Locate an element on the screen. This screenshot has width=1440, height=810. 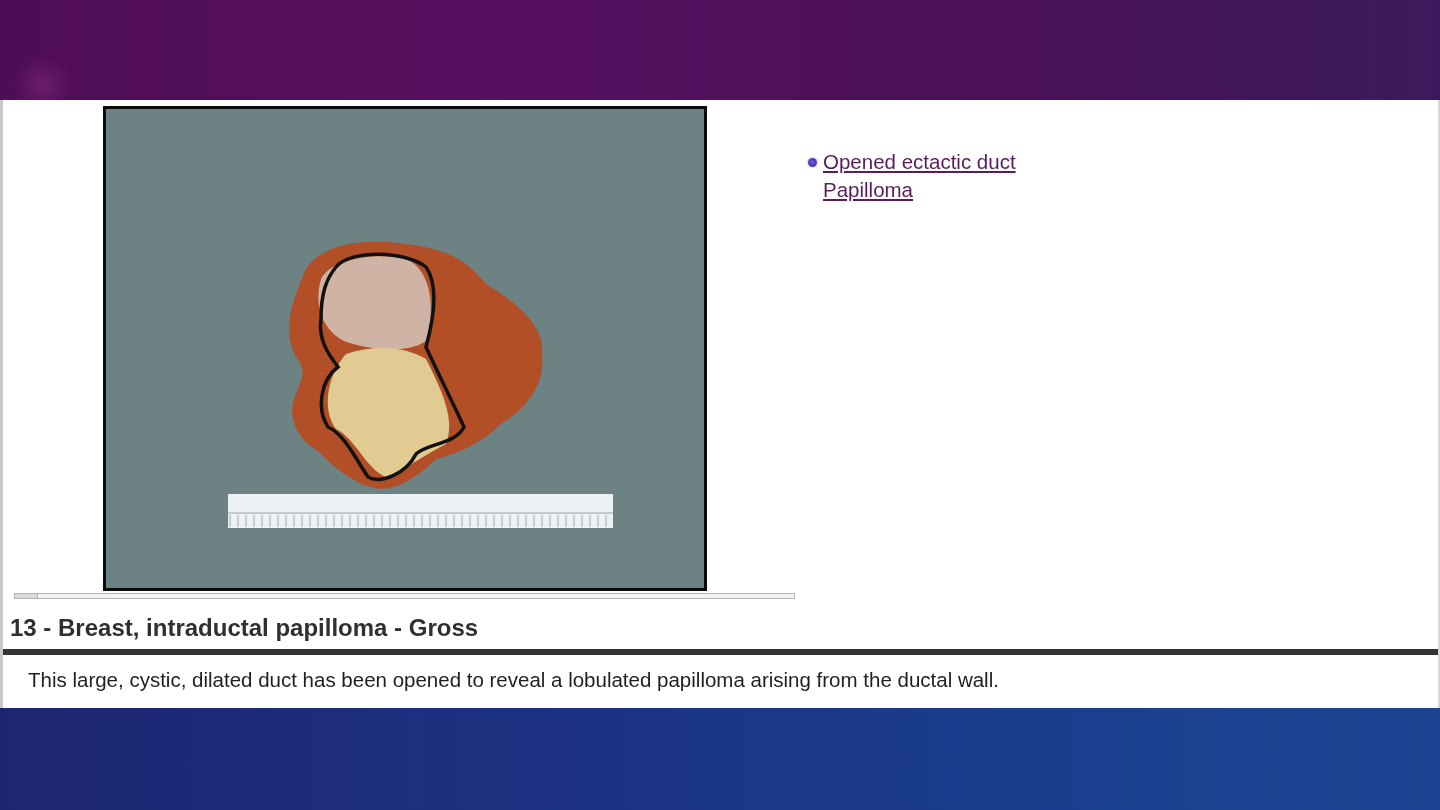
caption-description: This large, cystic, dilated duct has been opened to reveal a lobulated papilloma arising from the ductal wall. is located at coordinates (514, 680).